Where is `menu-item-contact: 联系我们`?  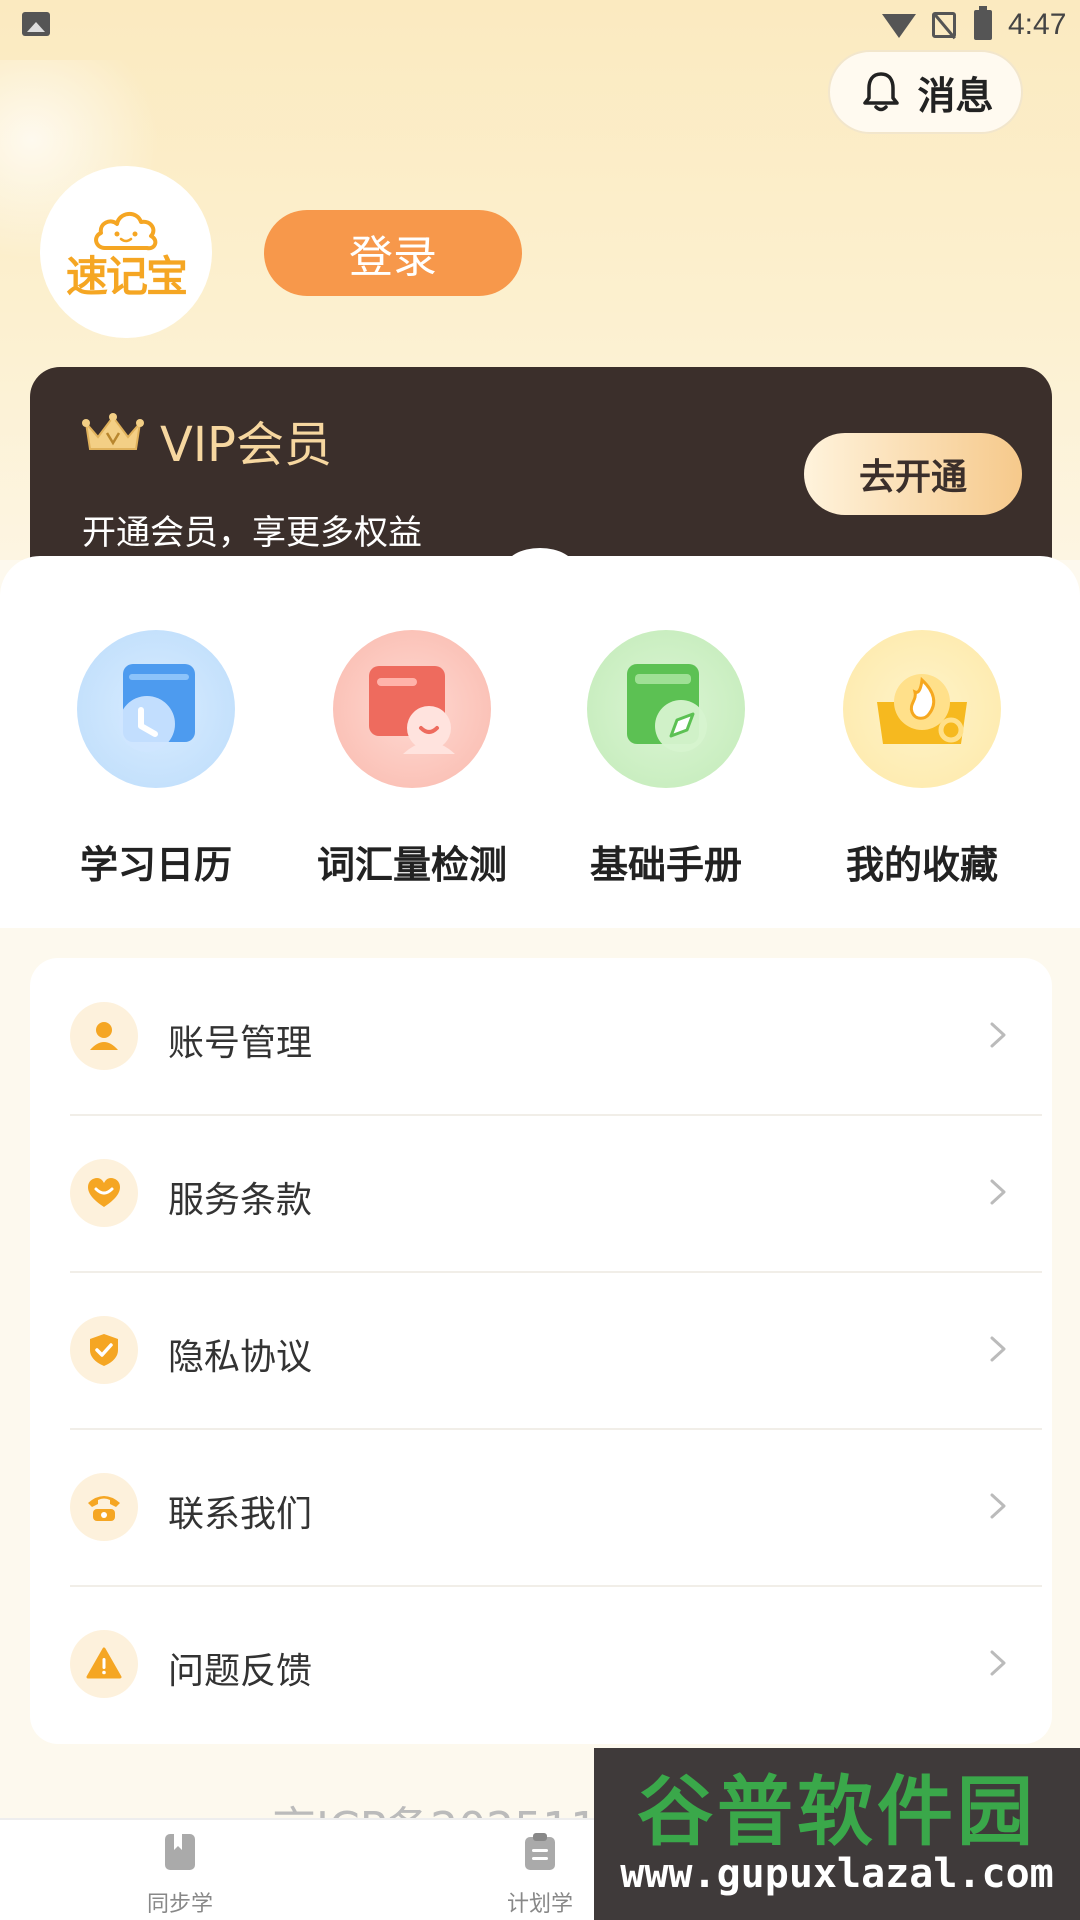
menu-item-contact: 联系我们 is located at coordinates (541, 1507).